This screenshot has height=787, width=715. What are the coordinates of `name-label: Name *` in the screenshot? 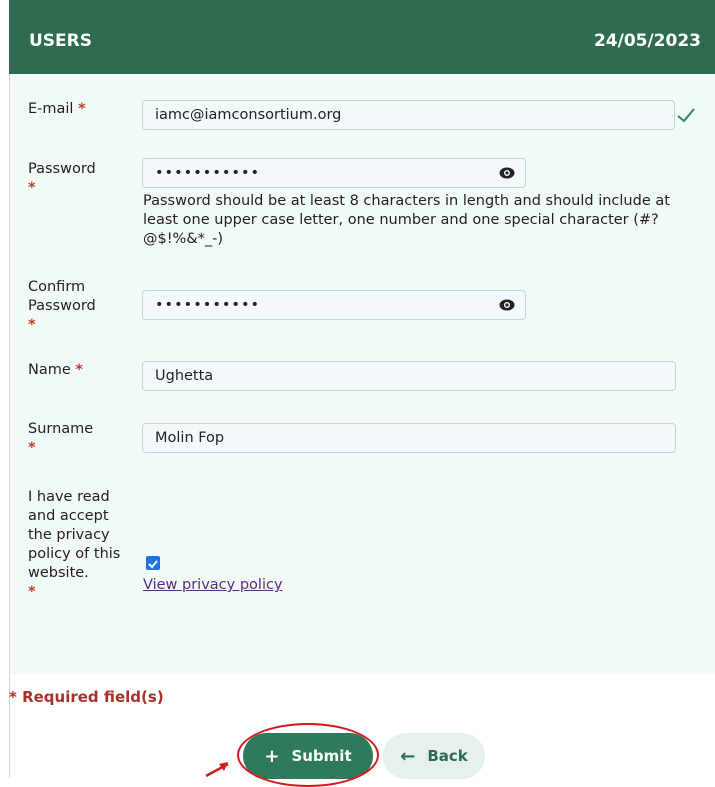 It's located at (55, 370).